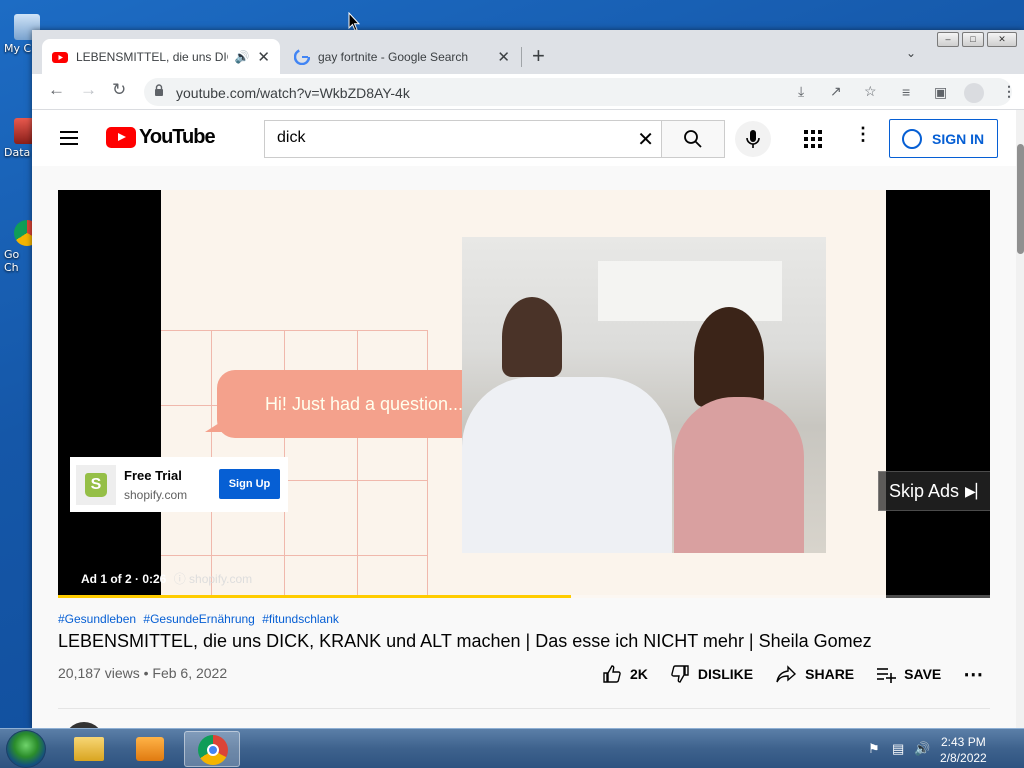 This screenshot has width=1024, height=768. I want to click on tab-divider, so click(521, 57).